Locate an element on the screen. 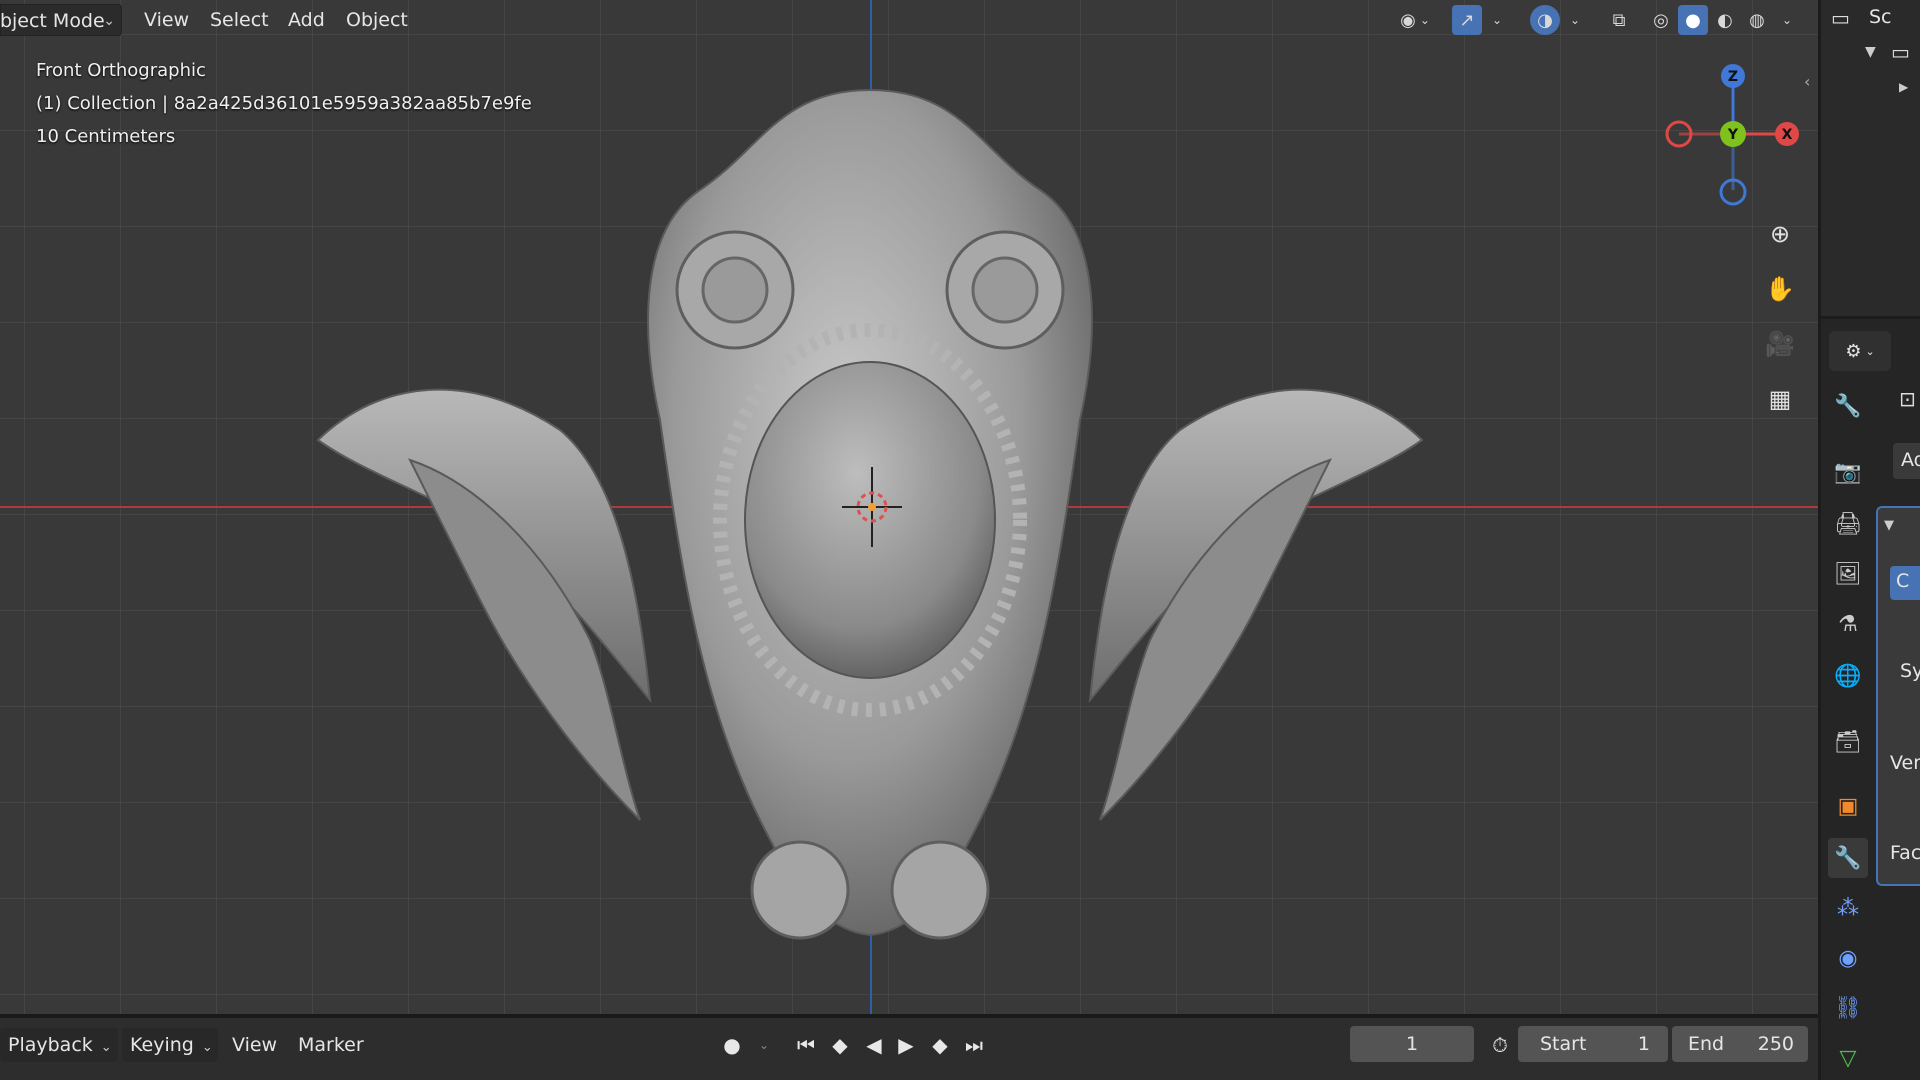 The width and height of the screenshot is (1920, 1080). solid-shading-button: ● is located at coordinates (1693, 20).